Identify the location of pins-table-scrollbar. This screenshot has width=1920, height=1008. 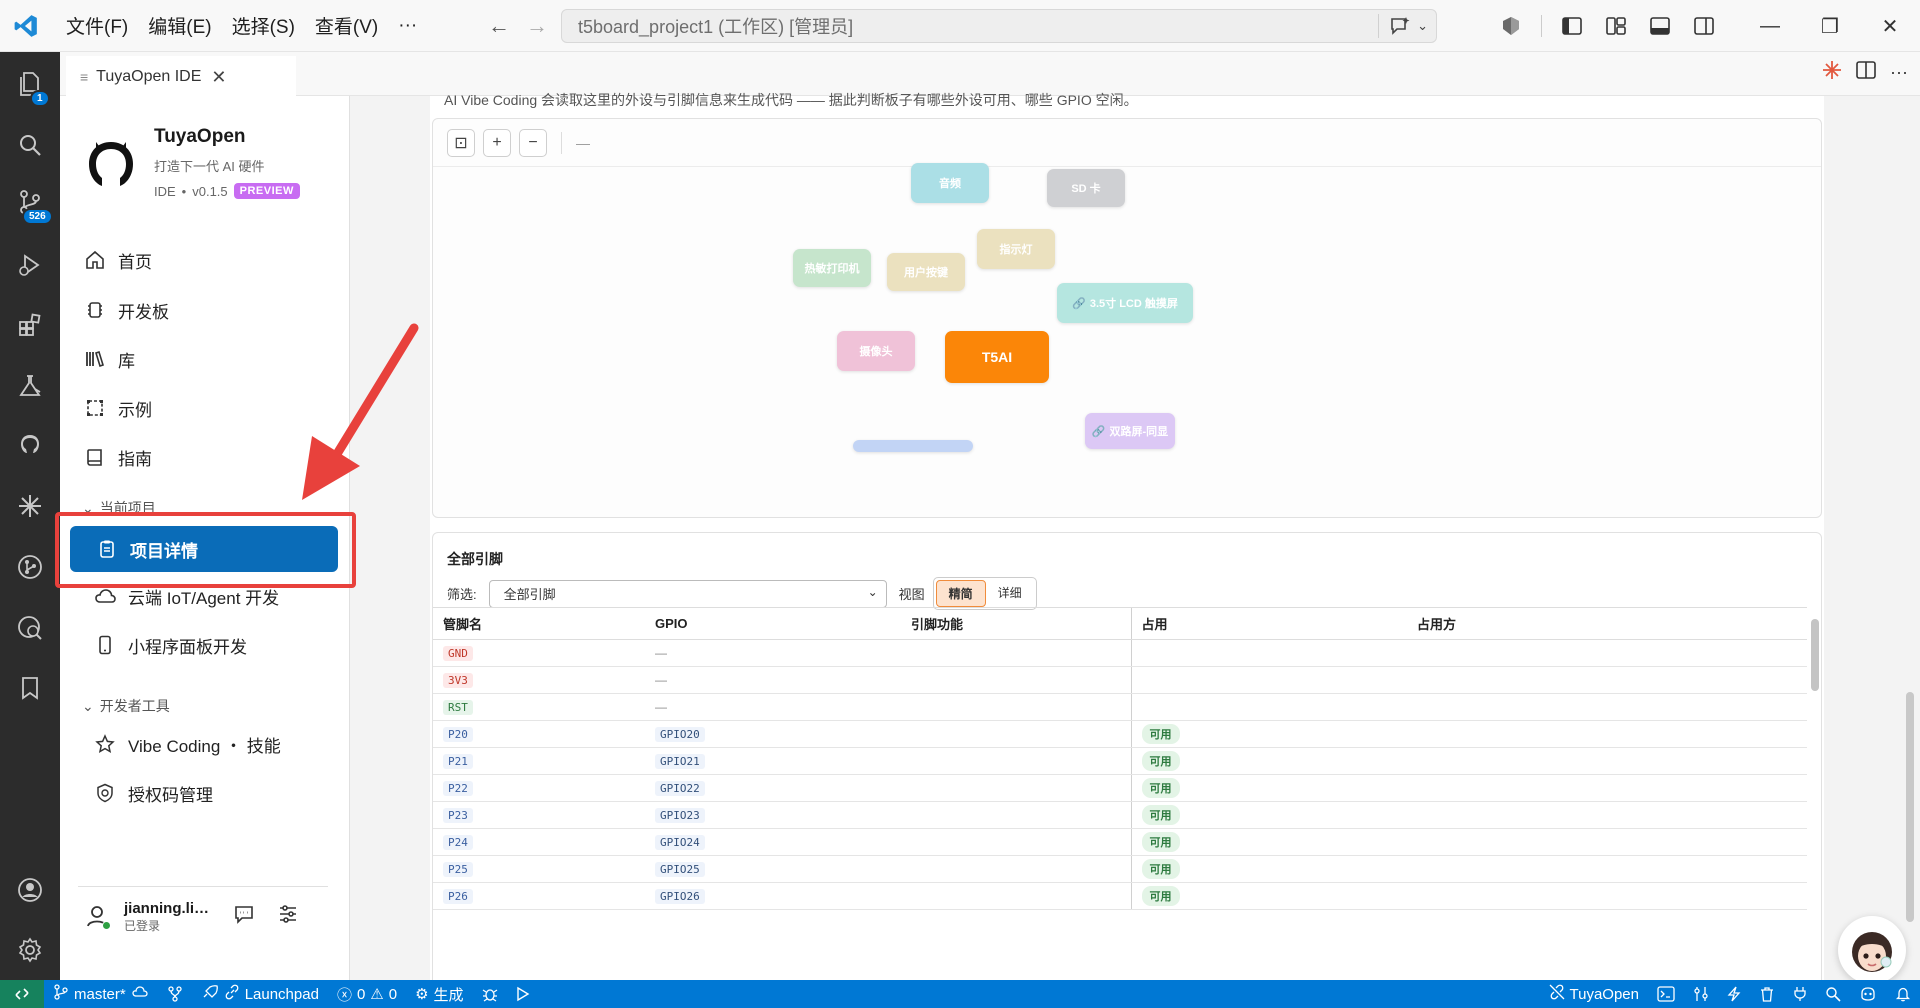
(1814, 718).